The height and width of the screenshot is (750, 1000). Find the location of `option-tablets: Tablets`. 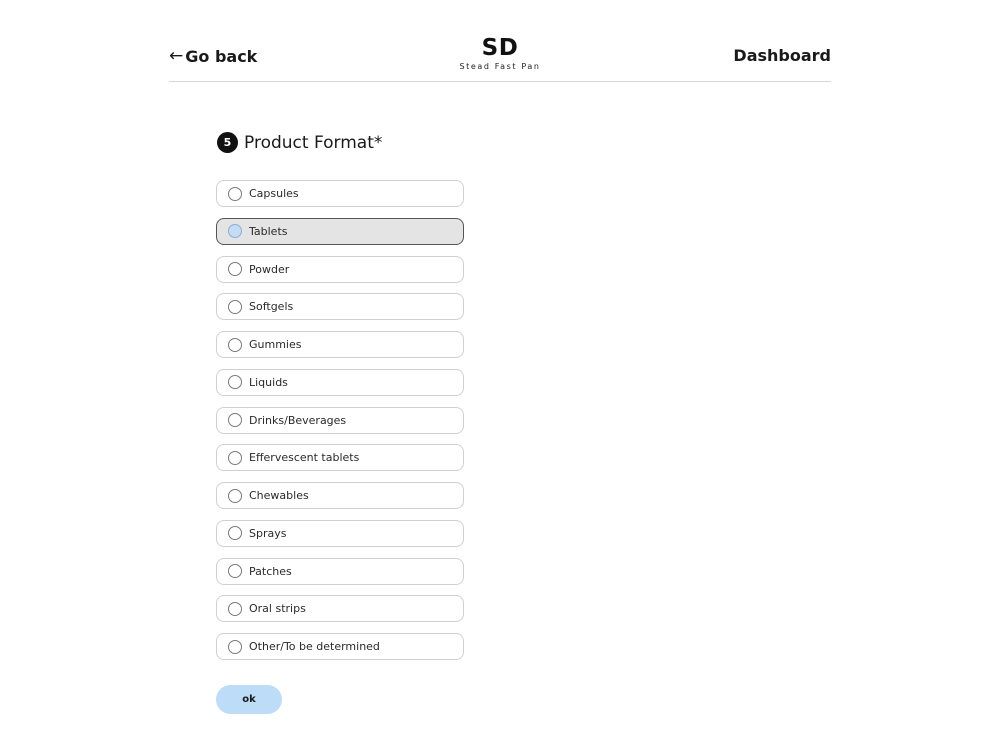

option-tablets: Tablets is located at coordinates (340, 231).